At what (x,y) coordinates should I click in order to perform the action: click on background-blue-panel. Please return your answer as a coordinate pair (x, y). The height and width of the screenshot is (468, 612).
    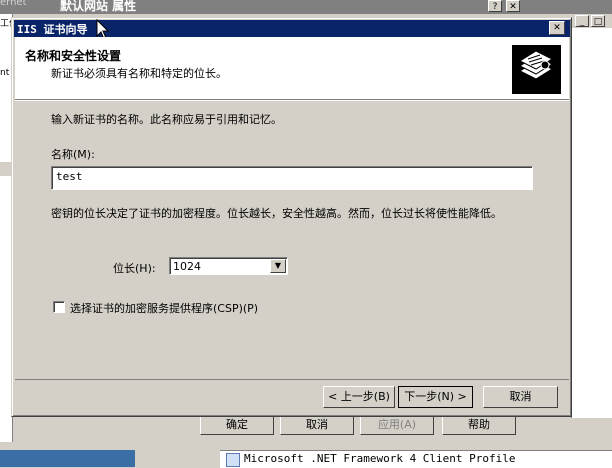
    Looking at the image, I should click on (67, 458).